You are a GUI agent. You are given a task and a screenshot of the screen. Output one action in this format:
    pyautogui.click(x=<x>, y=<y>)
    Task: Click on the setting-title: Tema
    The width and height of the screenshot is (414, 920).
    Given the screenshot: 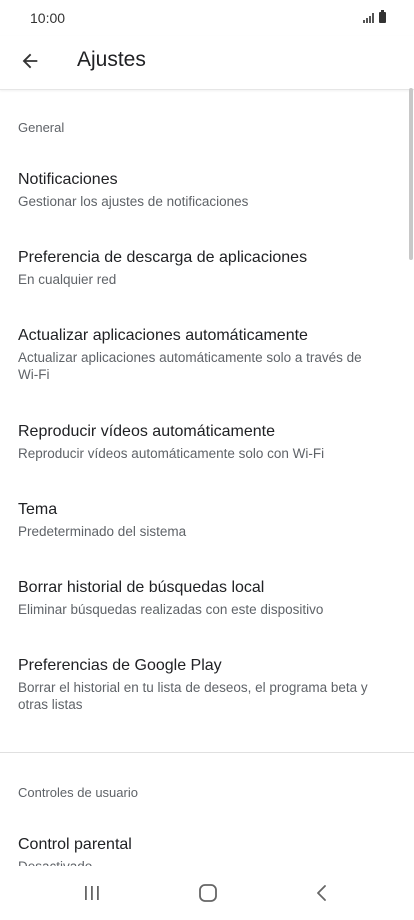 What is the action you would take?
    pyautogui.click(x=38, y=509)
    